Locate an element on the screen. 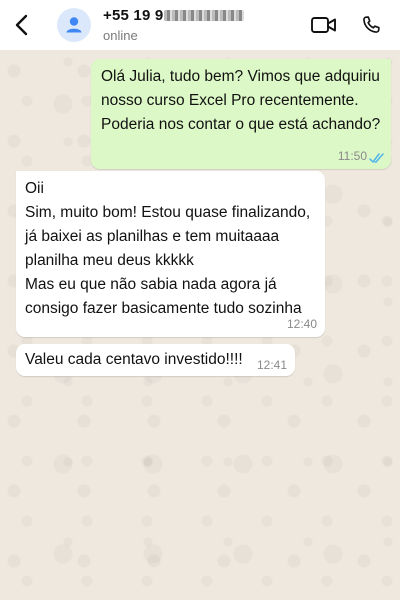 This screenshot has width=400, height=600. contact-name: +55 19 9 is located at coordinates (174, 15).